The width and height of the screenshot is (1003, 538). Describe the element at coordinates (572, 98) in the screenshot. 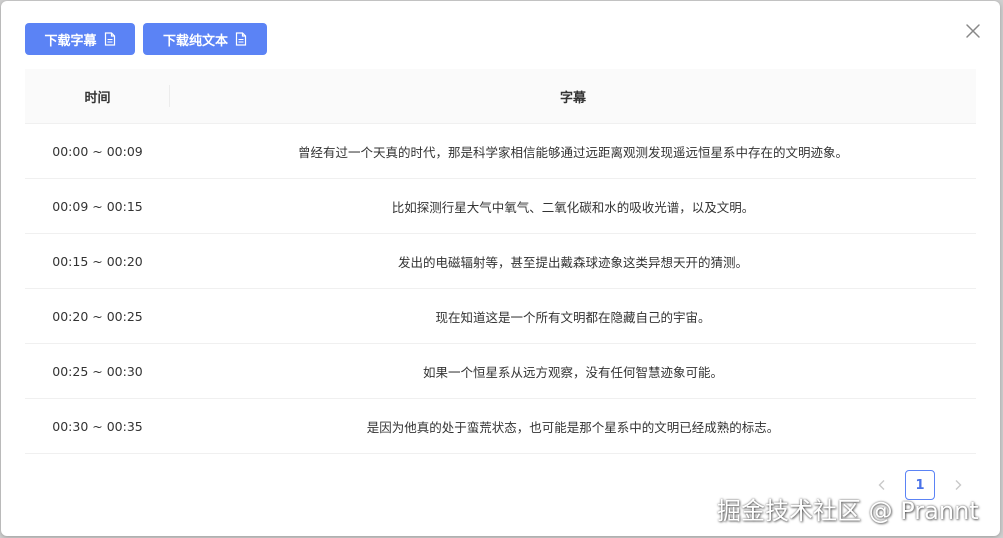

I see `header-subtitle: 字幕` at that location.